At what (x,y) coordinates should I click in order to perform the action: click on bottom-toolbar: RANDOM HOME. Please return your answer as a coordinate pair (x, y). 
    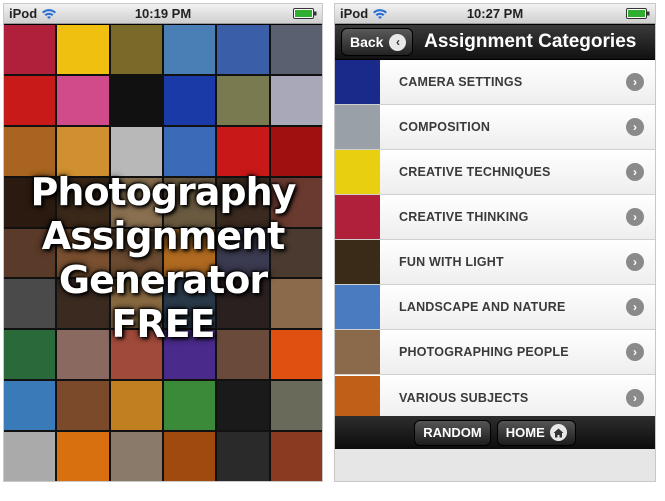
    Looking at the image, I should click on (495, 432).